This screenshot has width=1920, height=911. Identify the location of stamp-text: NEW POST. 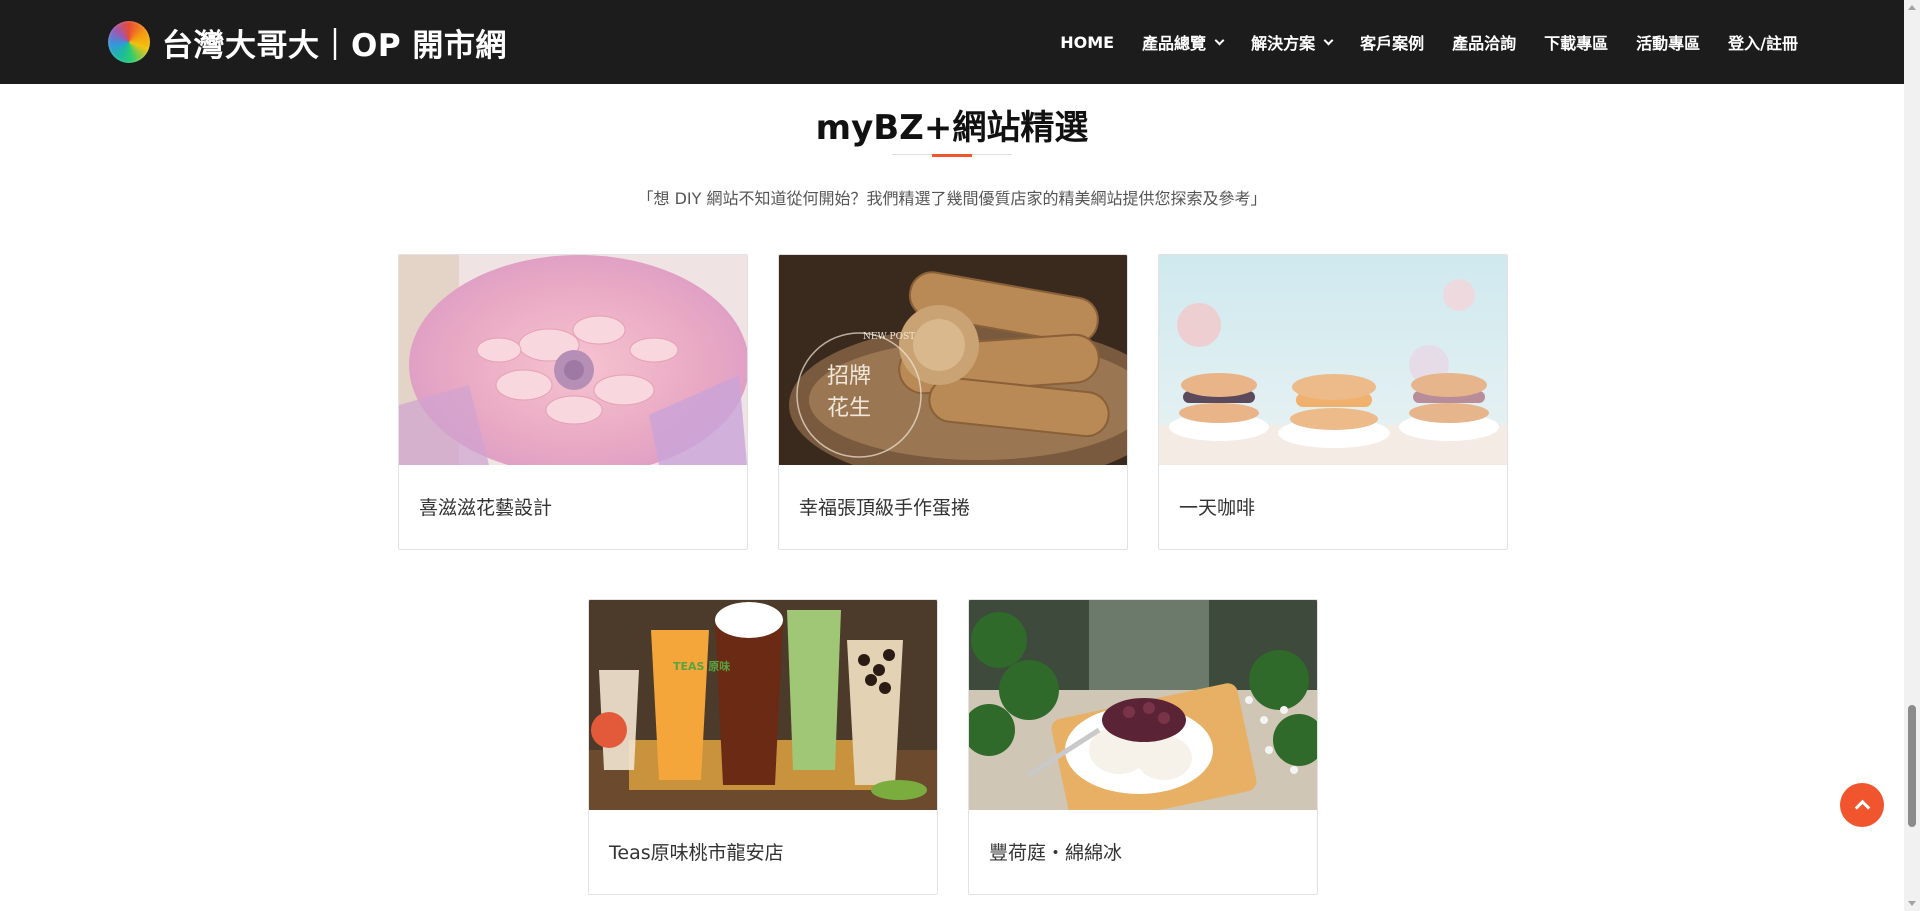
(889, 337).